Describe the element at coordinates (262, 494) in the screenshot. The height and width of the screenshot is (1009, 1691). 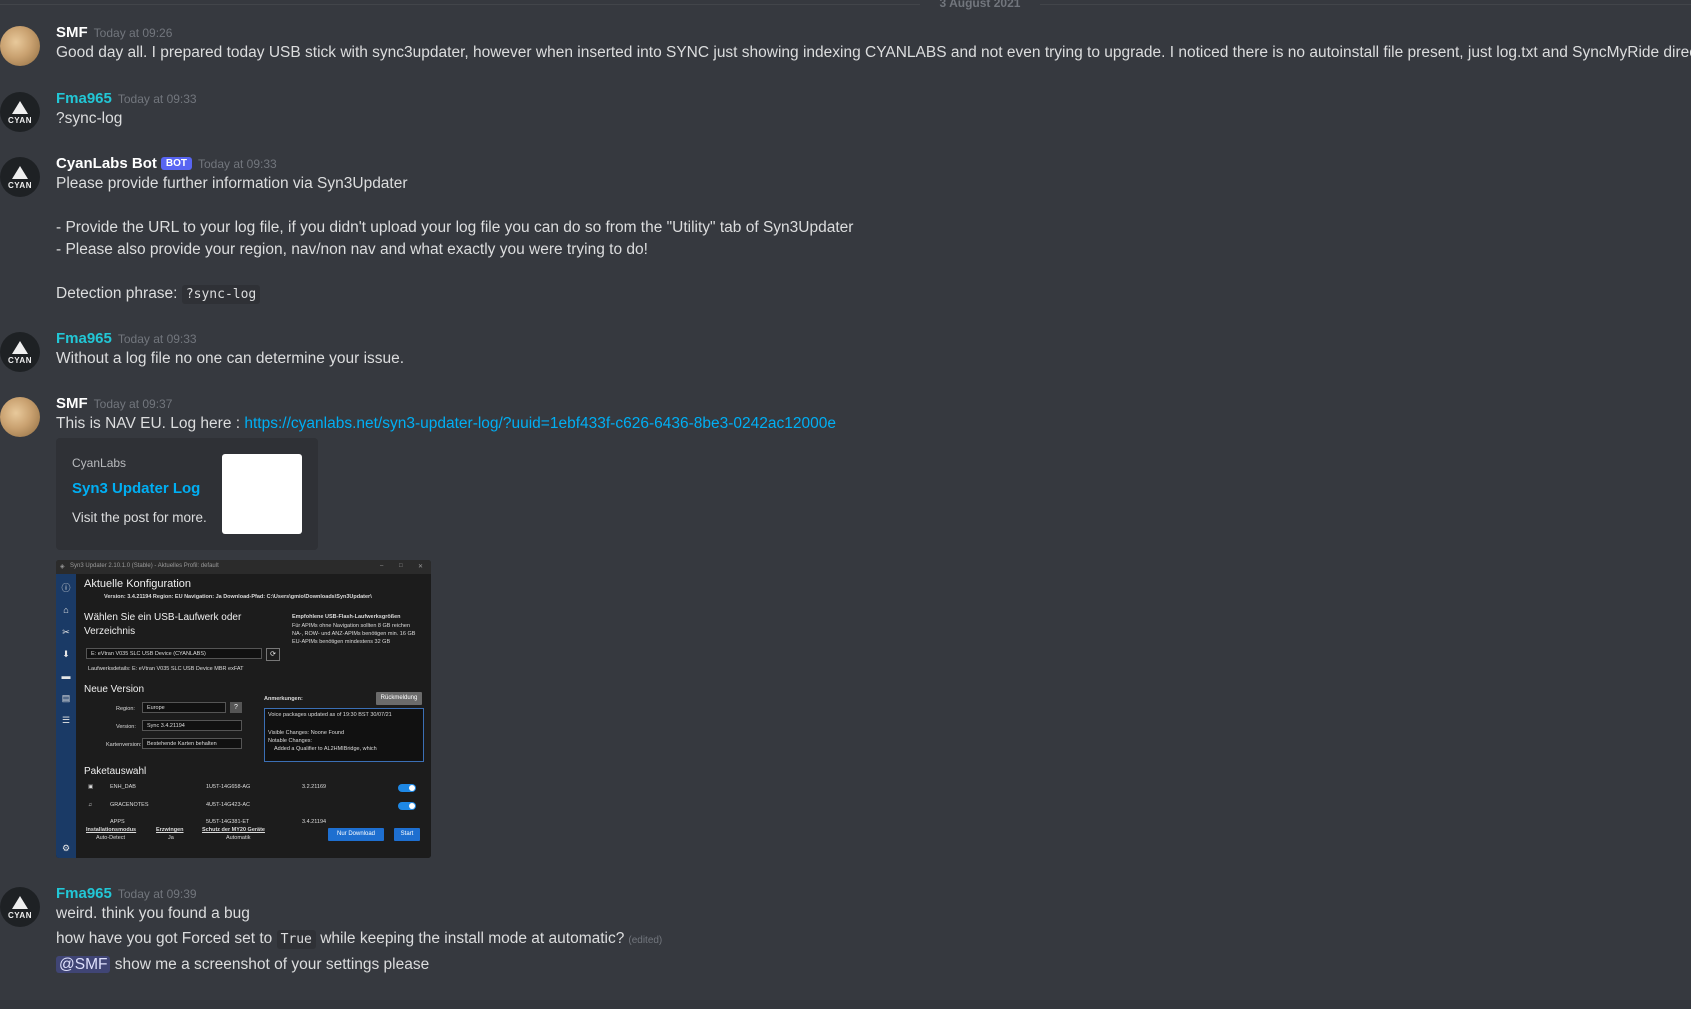
I see `embed-thumbnail` at that location.